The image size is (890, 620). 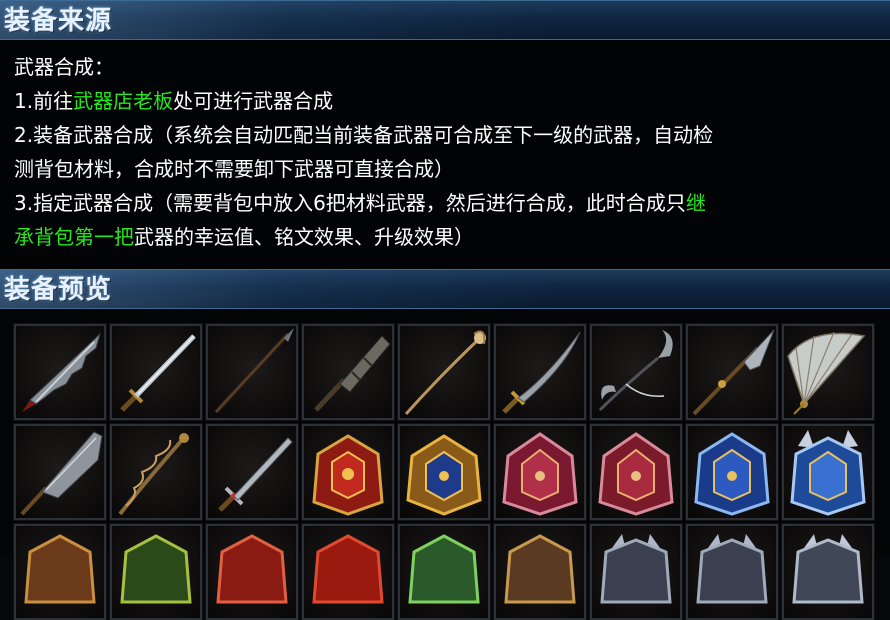 I want to click on crimson-armor-icon, so click(x=540, y=474).